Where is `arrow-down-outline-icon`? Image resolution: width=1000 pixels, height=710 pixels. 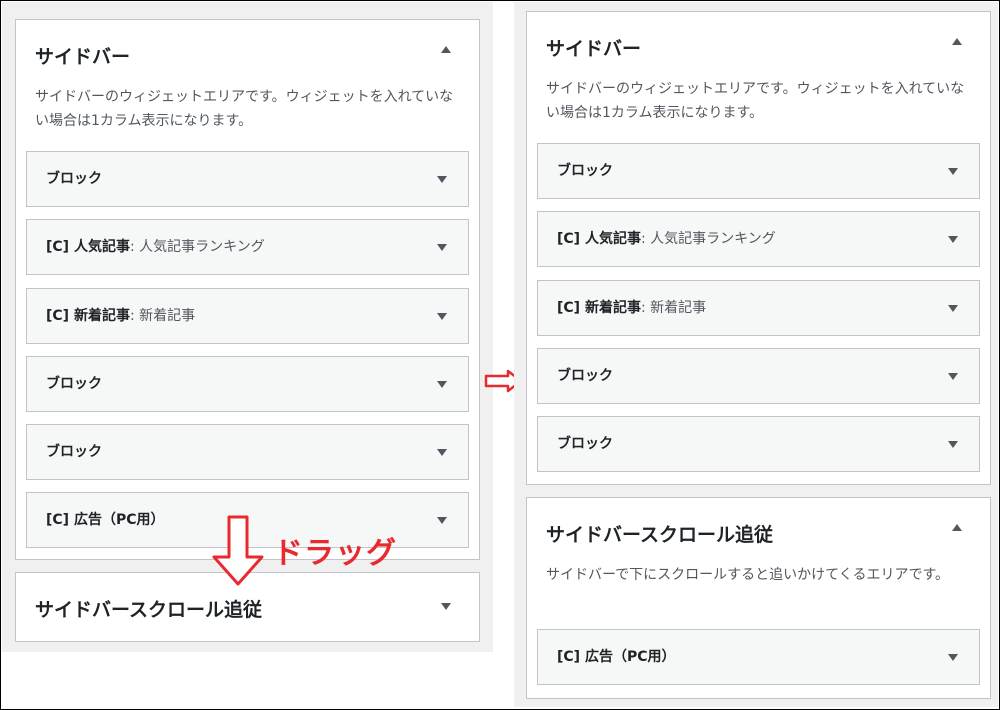
arrow-down-outline-icon is located at coordinates (238, 550).